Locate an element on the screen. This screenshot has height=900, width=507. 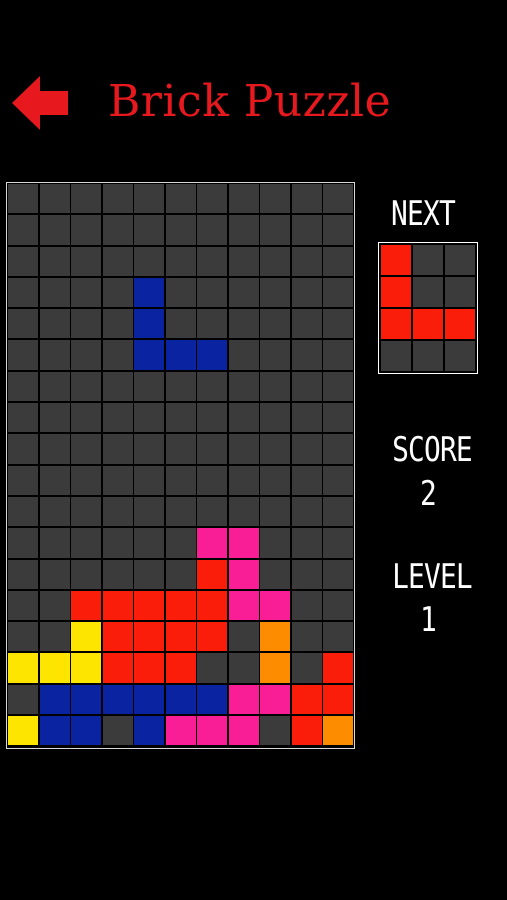
back-button is located at coordinates (41, 103).